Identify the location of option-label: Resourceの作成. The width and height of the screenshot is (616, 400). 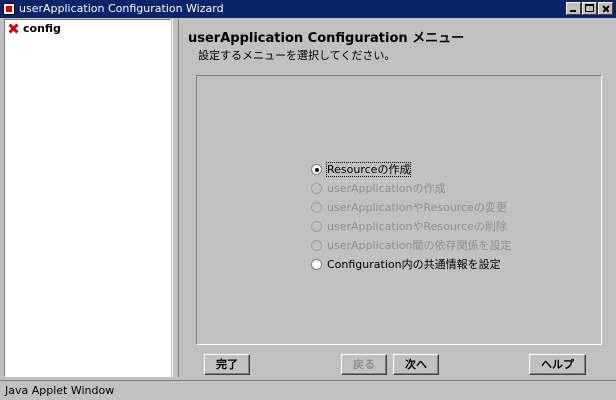
(368, 169).